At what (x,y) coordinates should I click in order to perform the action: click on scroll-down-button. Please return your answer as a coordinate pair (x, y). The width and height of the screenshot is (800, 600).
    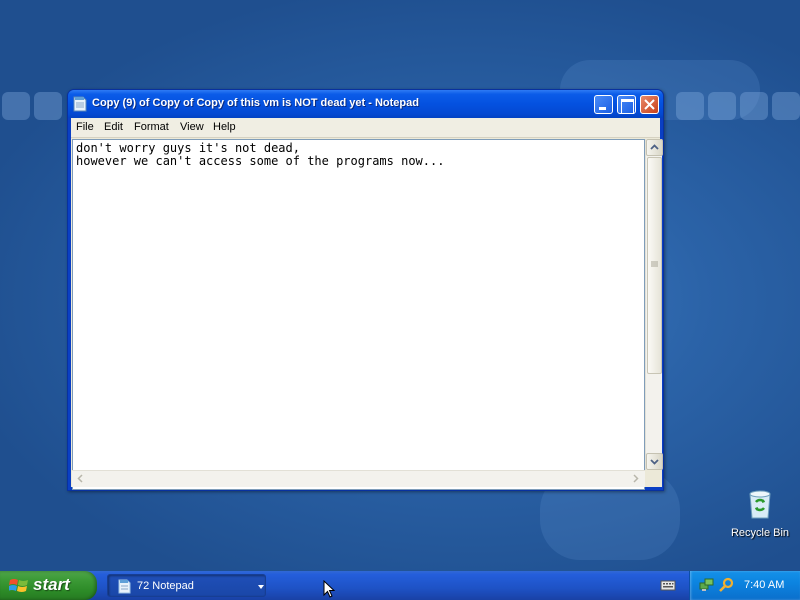
    Looking at the image, I should click on (654, 461).